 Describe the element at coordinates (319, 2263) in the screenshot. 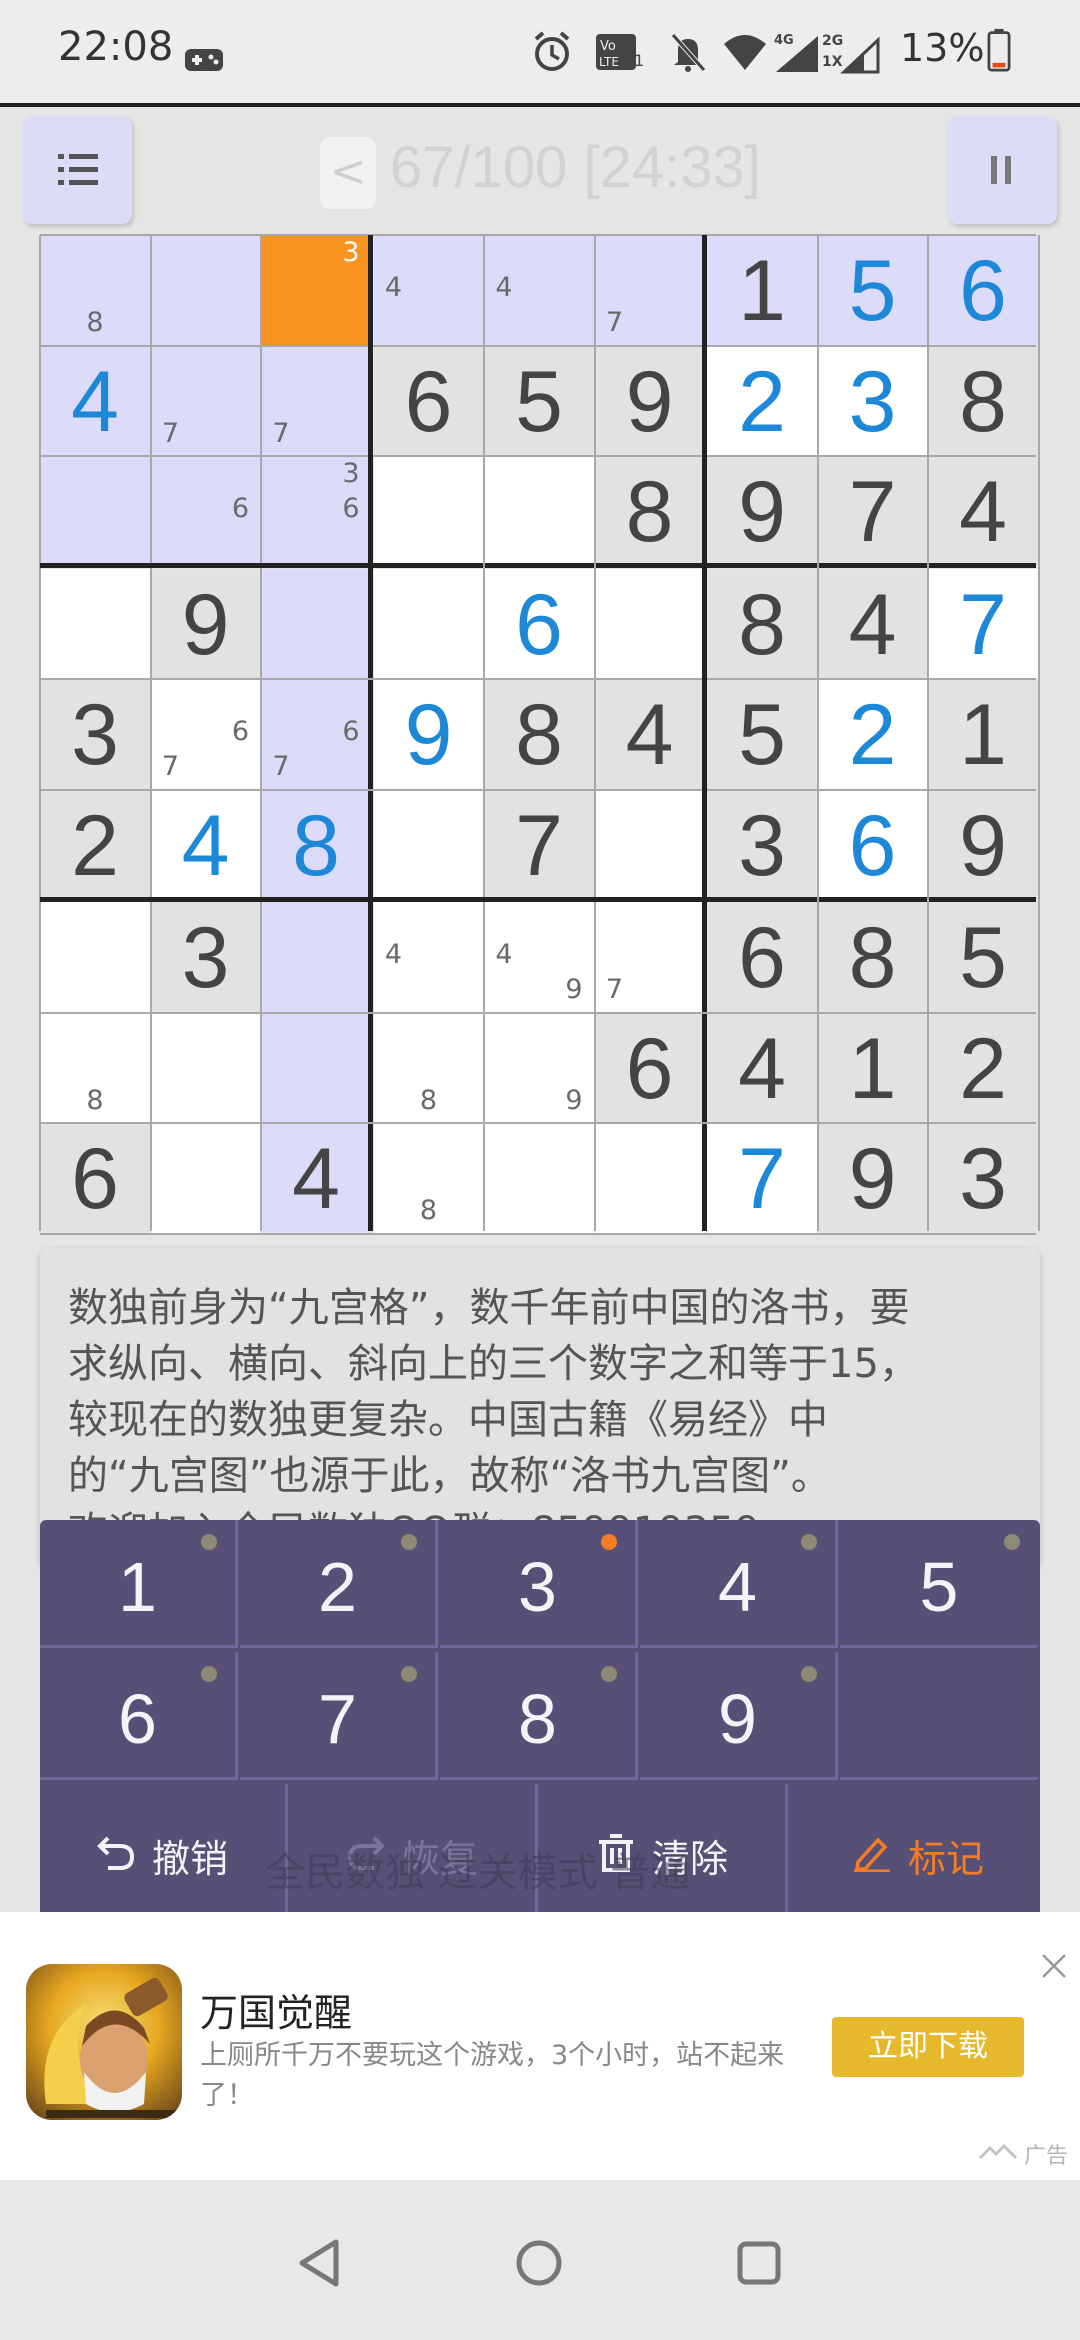

I see `back-icon` at that location.